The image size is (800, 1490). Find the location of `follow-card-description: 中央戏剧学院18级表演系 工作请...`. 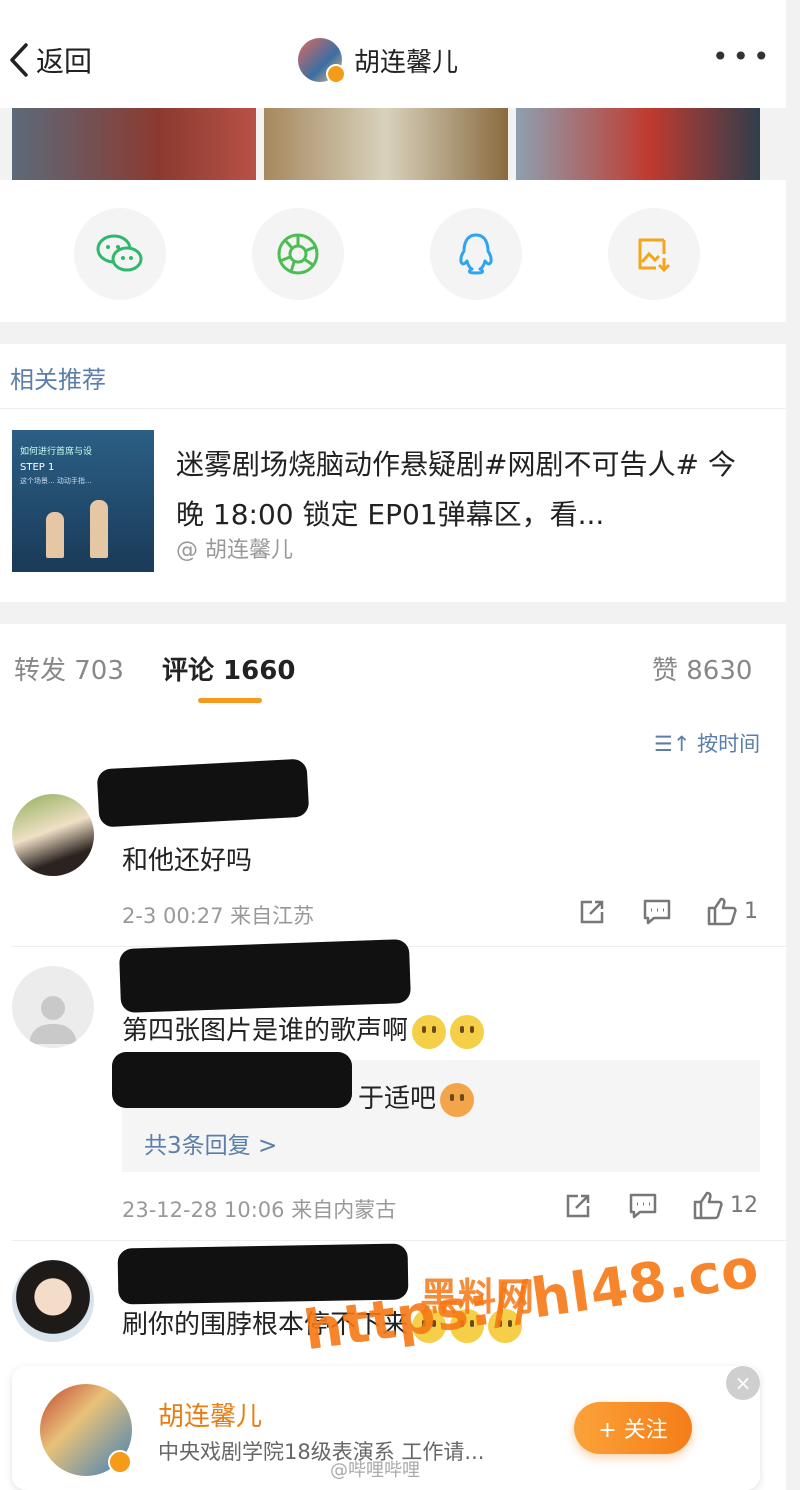

follow-card-description: 中央戏剧学院18级表演系 工作请... is located at coordinates (321, 1452).